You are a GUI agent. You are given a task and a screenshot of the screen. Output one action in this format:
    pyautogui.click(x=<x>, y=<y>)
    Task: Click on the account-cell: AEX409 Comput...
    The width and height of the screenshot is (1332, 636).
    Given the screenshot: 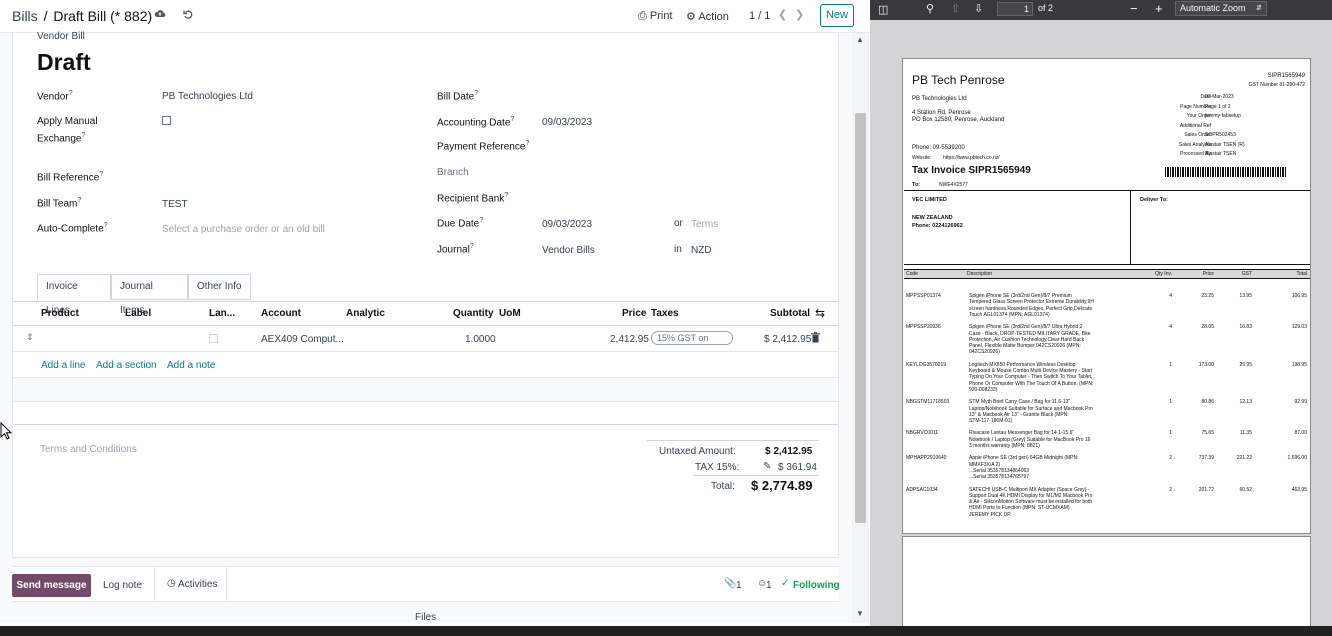 What is the action you would take?
    pyautogui.click(x=302, y=339)
    